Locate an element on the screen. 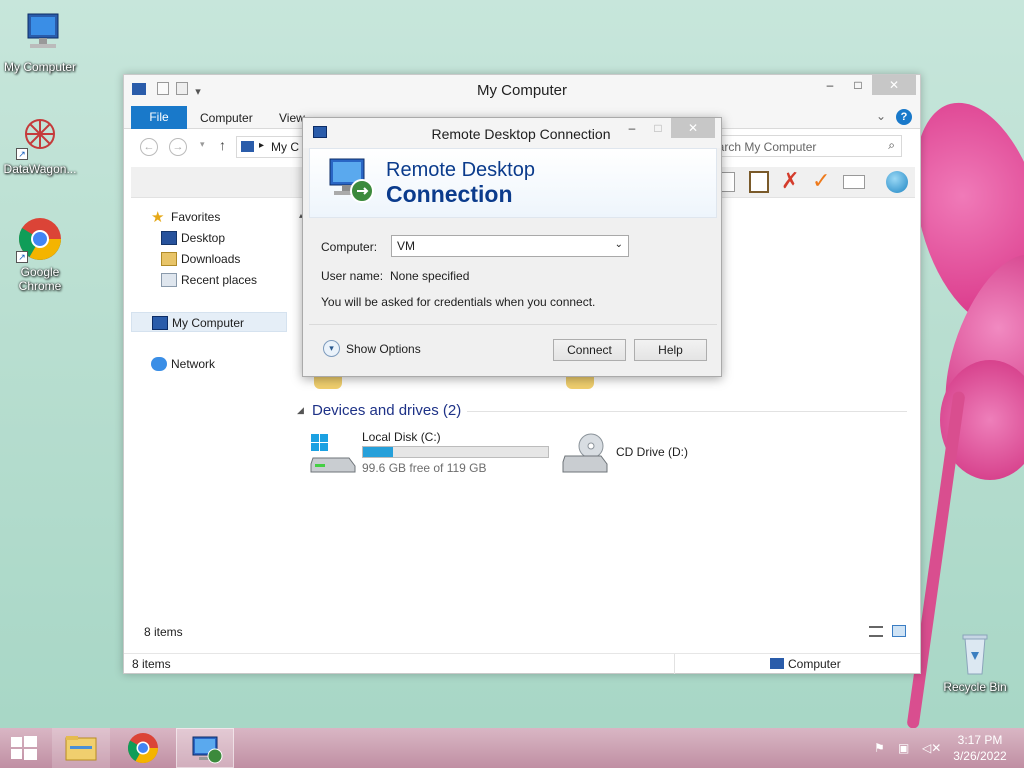 The width and height of the screenshot is (1024, 768). help-button: Help is located at coordinates (670, 350).